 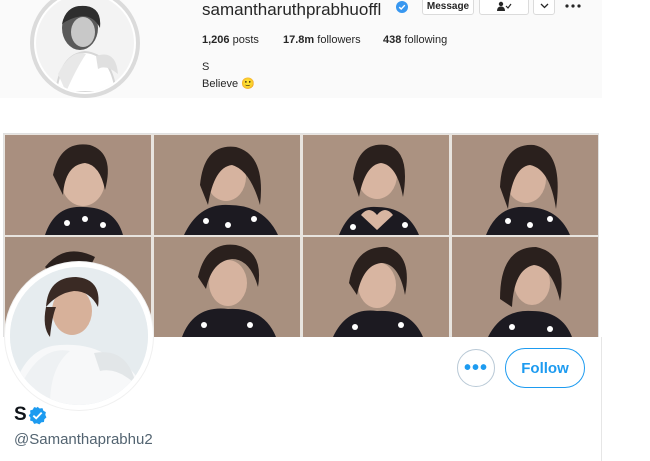 I want to click on followers-stat: 17.8m followers, so click(x=322, y=40).